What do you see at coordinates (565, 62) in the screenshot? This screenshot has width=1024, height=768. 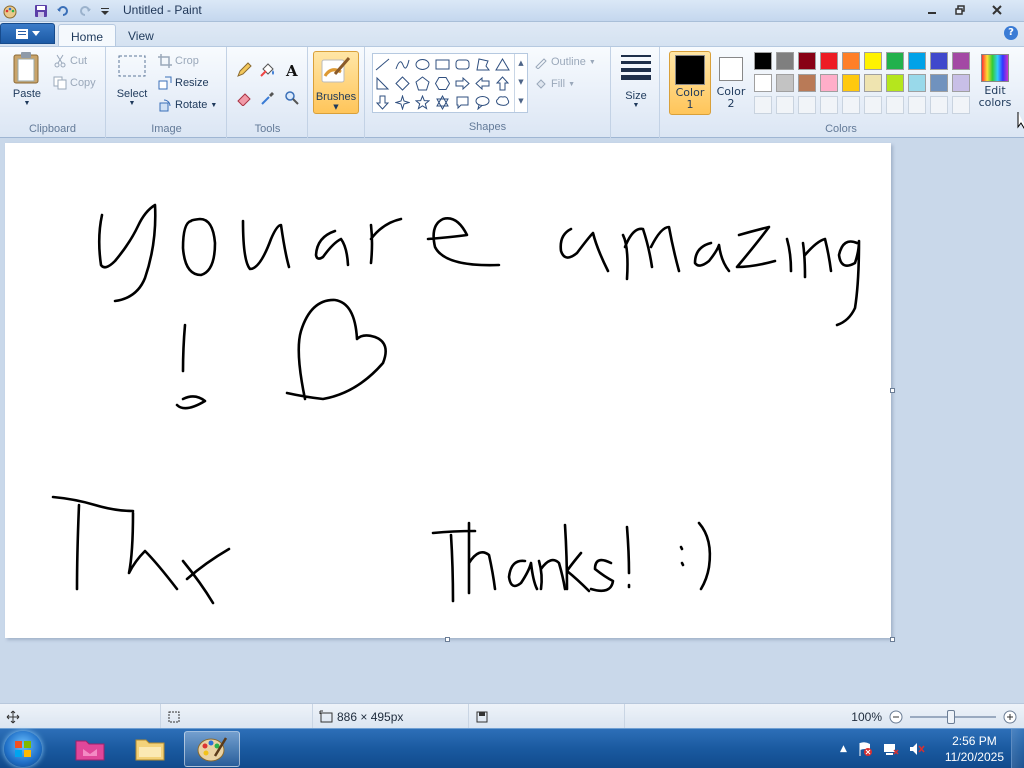 I see `outline-button: Outline ▼` at bounding box center [565, 62].